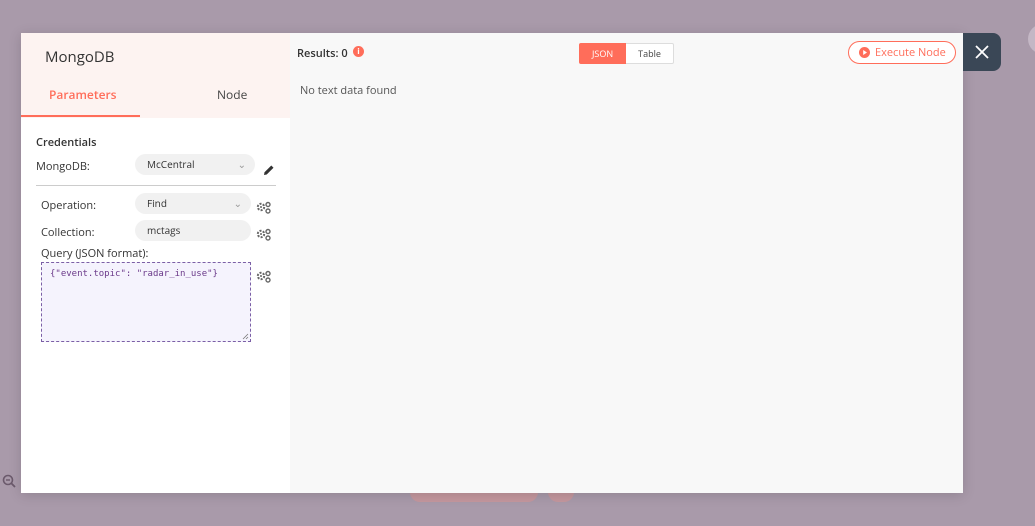  Describe the element at coordinates (146, 302) in the screenshot. I see `query-json-input: {"event.topic": "radar_in_use"}` at that location.